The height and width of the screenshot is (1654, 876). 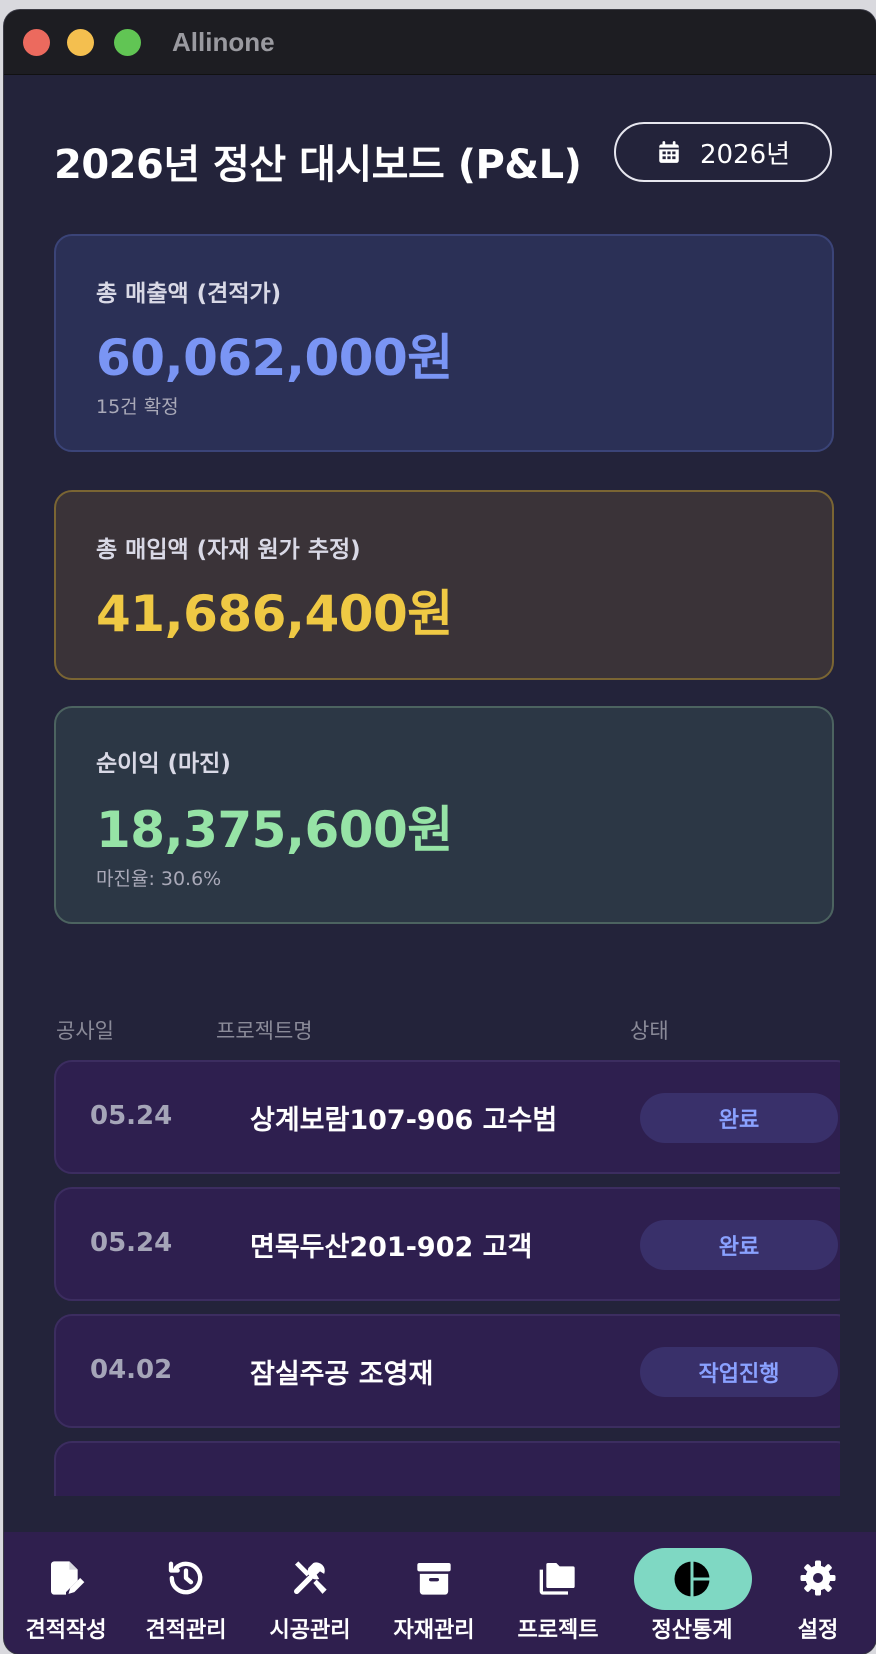 What do you see at coordinates (558, 1630) in the screenshot?
I see `nav-label: 프로젝트` at bounding box center [558, 1630].